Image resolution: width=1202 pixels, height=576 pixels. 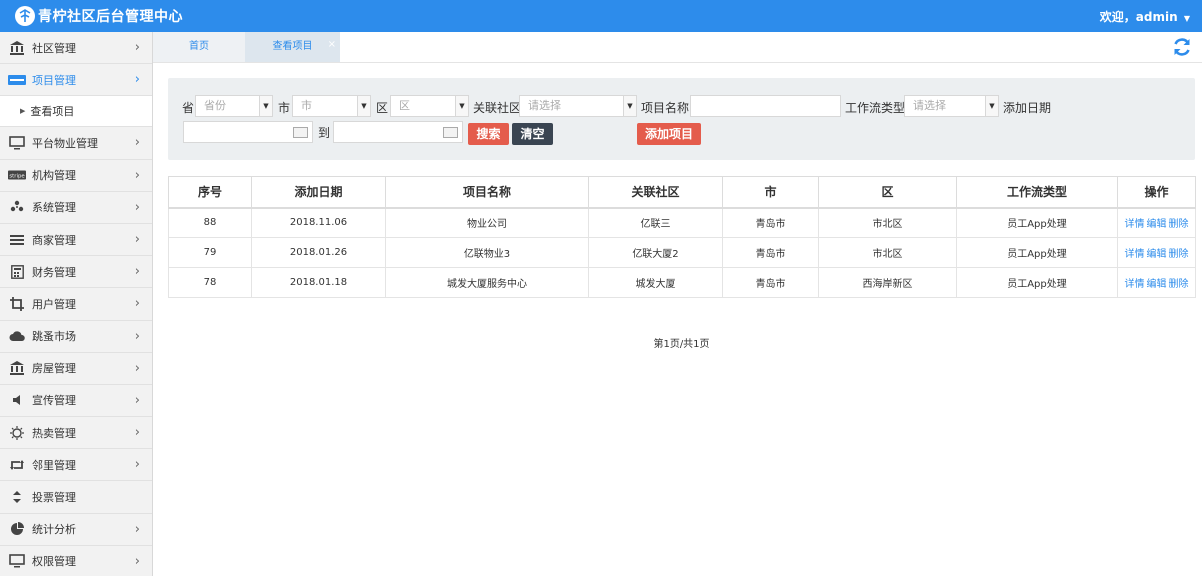 I want to click on workflow-select: 请选择 ▼, so click(x=951, y=106).